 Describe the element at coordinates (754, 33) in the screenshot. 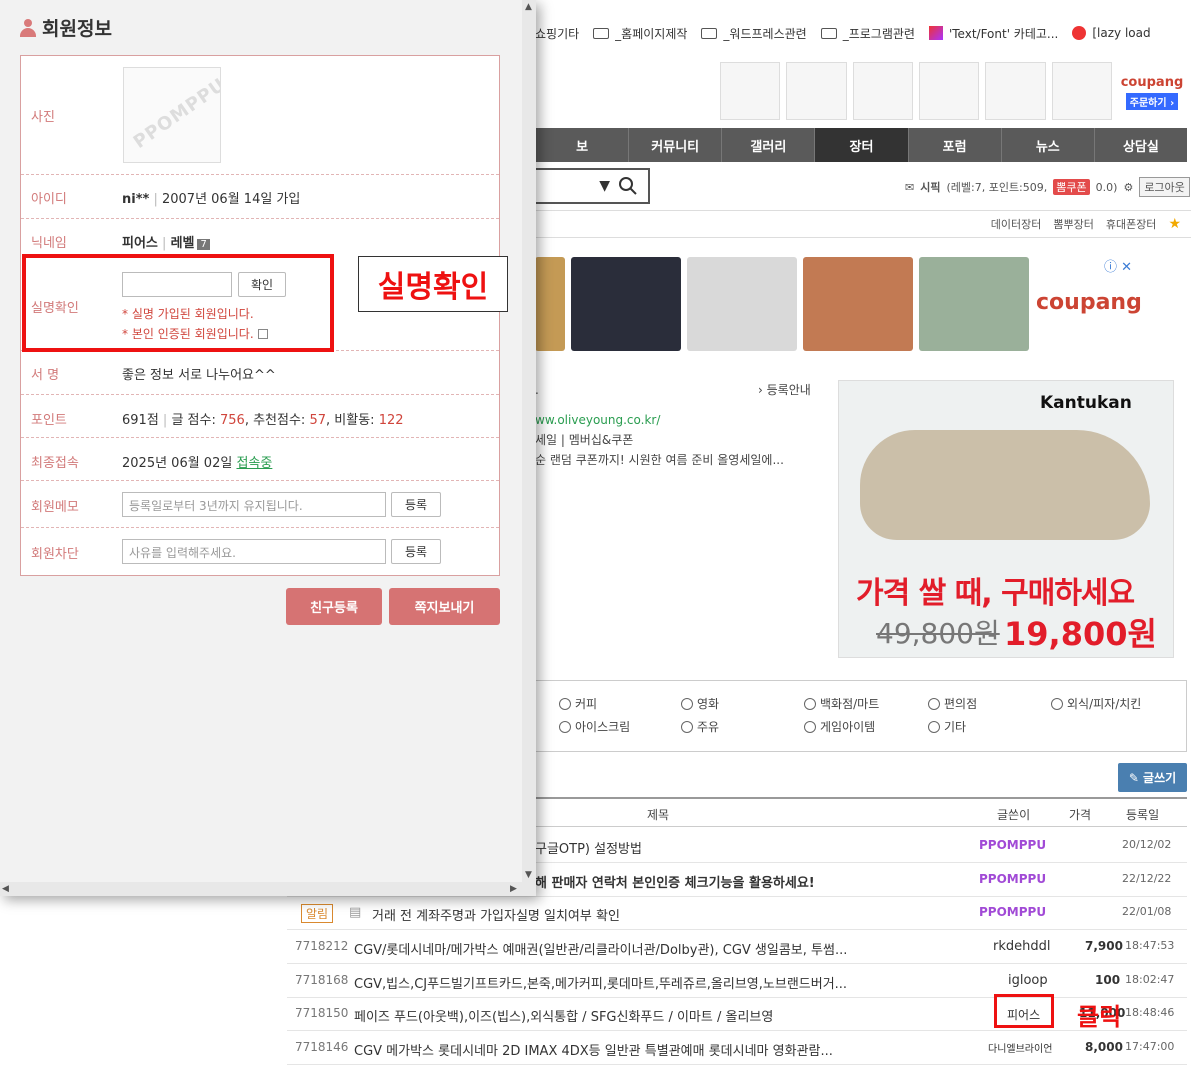

I see `bookmark-item: _워드프레스관련` at that location.